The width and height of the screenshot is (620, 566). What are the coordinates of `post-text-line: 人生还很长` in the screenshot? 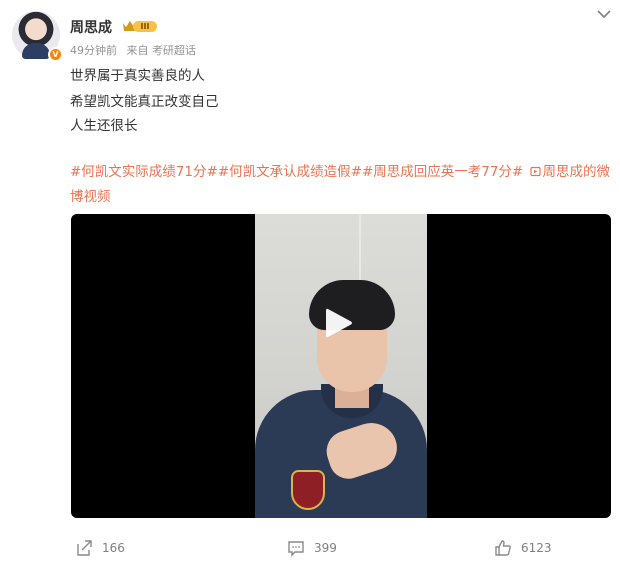 It's located at (104, 126).